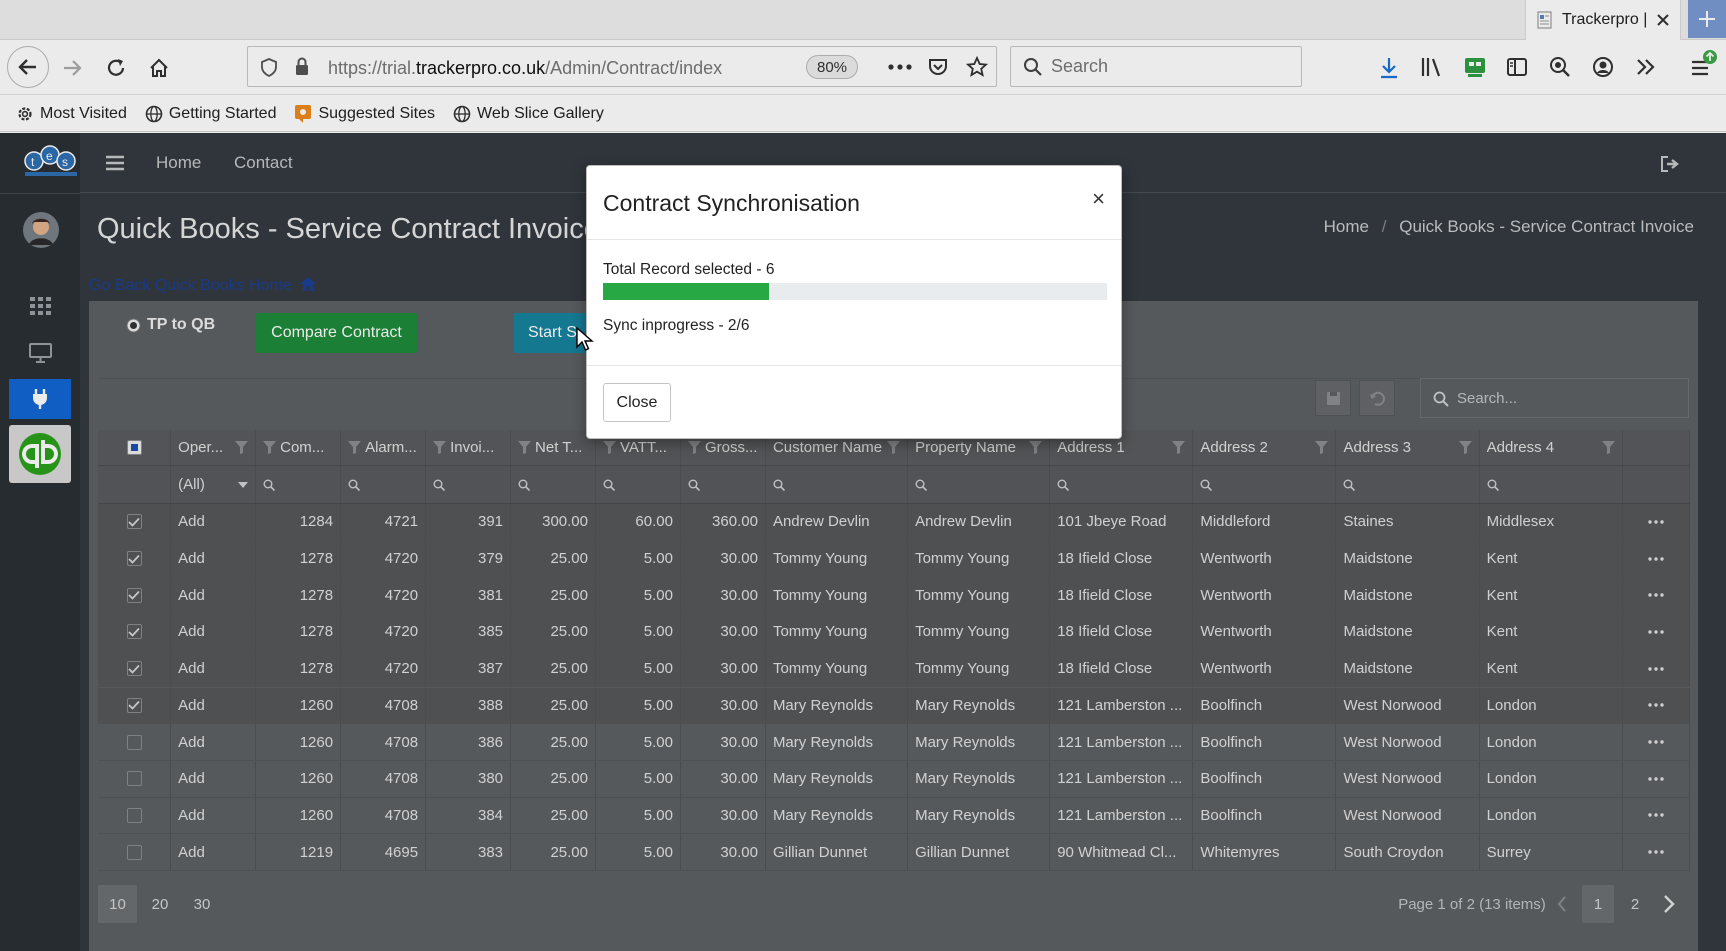  What do you see at coordinates (1551, 447) in the screenshot?
I see `column-header: Address 4` at bounding box center [1551, 447].